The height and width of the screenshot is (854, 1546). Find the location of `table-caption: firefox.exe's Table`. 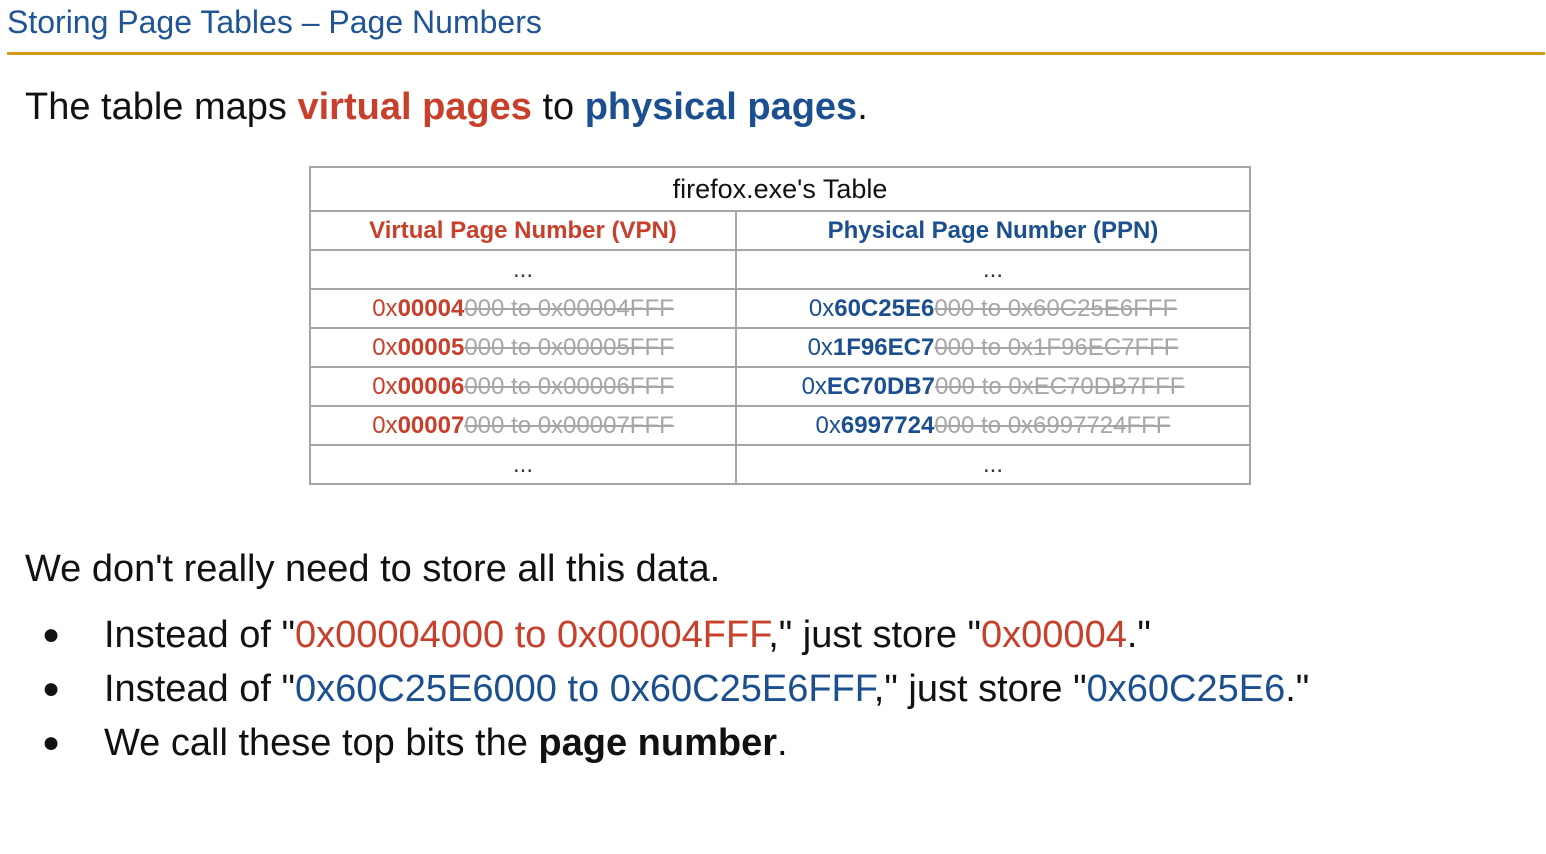

table-caption: firefox.exe's Table is located at coordinates (780, 189).